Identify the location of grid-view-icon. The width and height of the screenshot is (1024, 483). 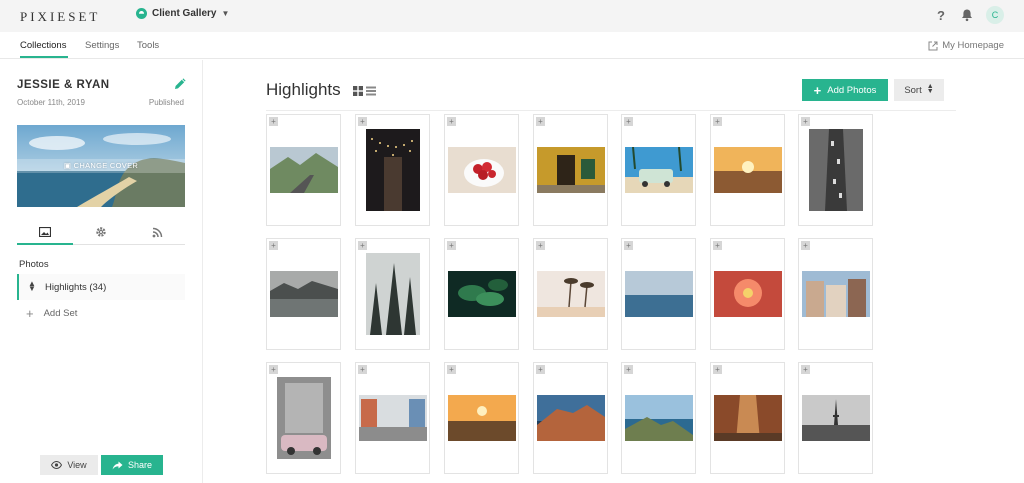
(358, 91).